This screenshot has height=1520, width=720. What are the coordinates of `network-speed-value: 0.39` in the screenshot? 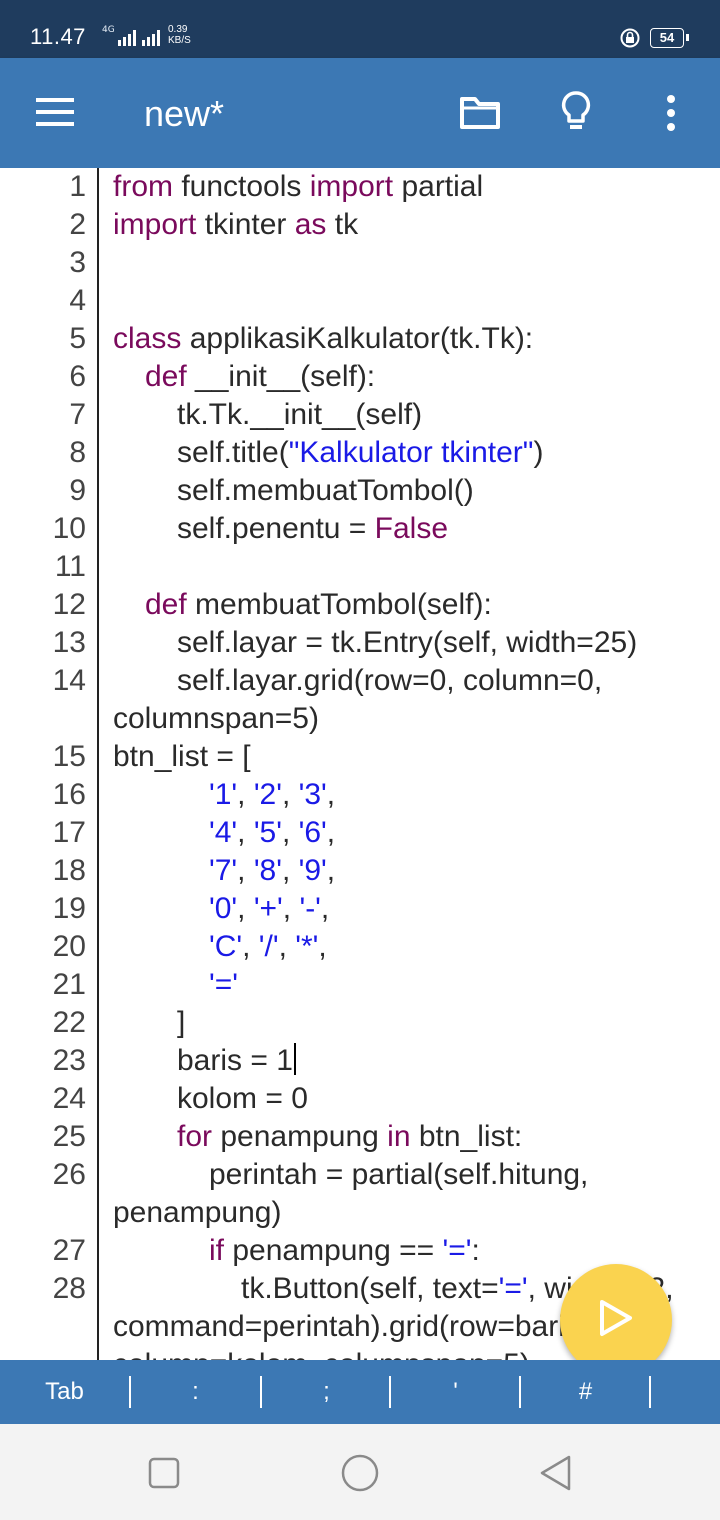 It's located at (178, 29).